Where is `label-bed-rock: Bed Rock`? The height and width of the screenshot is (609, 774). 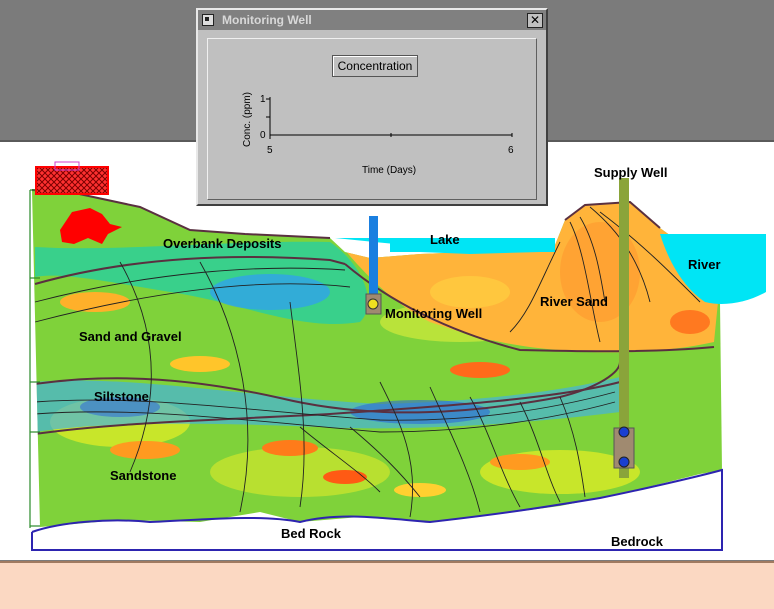 label-bed-rock: Bed Rock is located at coordinates (311, 533).